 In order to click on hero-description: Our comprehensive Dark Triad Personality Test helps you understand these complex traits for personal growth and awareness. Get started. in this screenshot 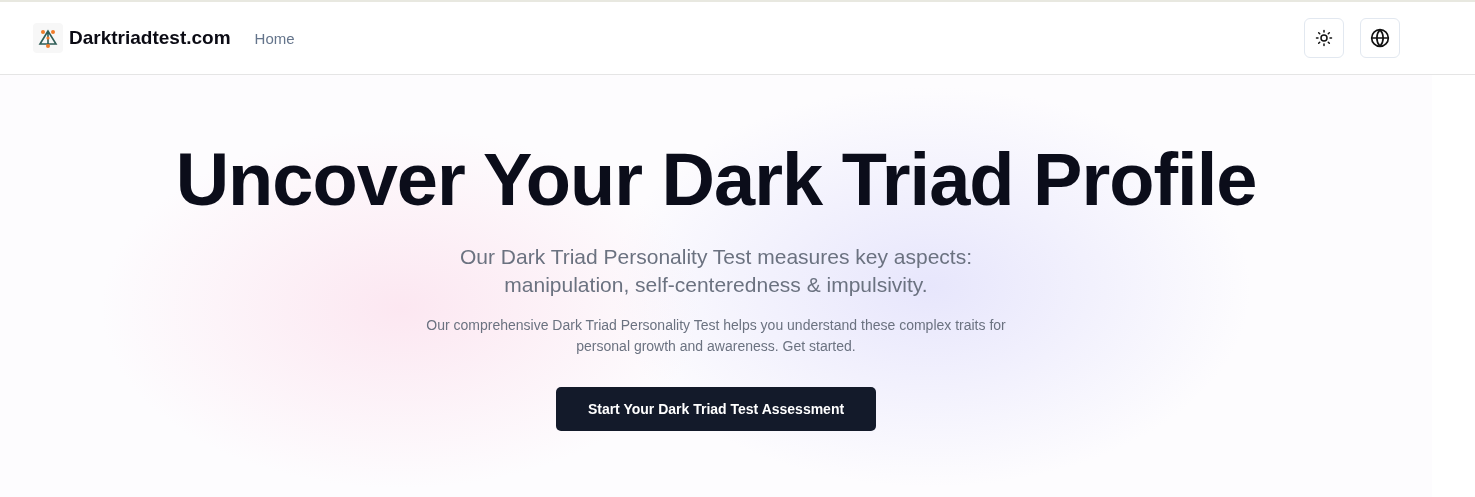, I will do `click(716, 336)`.